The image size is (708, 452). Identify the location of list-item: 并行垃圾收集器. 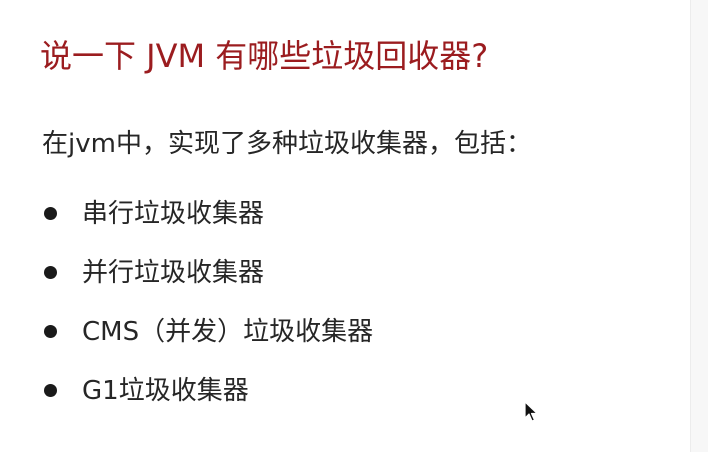
(207, 272).